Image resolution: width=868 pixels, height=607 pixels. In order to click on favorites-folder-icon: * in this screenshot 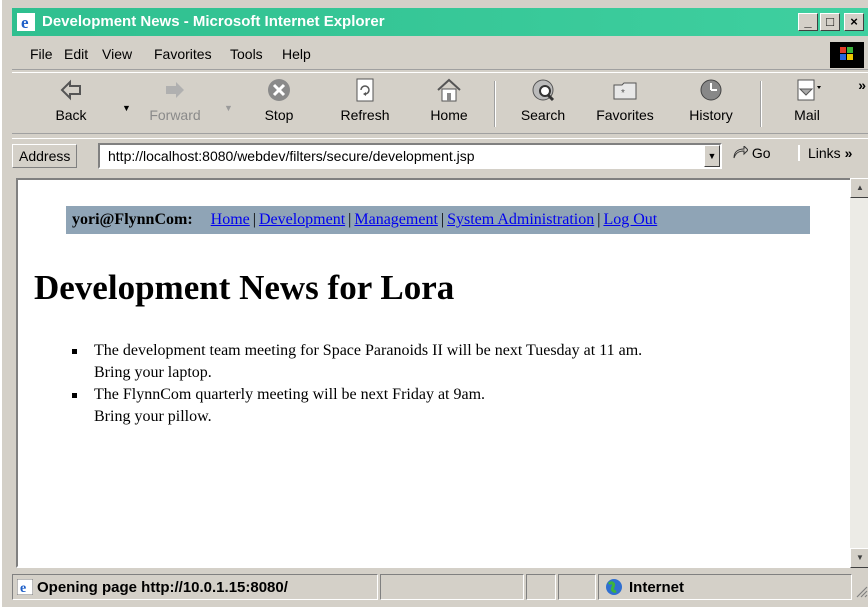, I will do `click(625, 91)`.